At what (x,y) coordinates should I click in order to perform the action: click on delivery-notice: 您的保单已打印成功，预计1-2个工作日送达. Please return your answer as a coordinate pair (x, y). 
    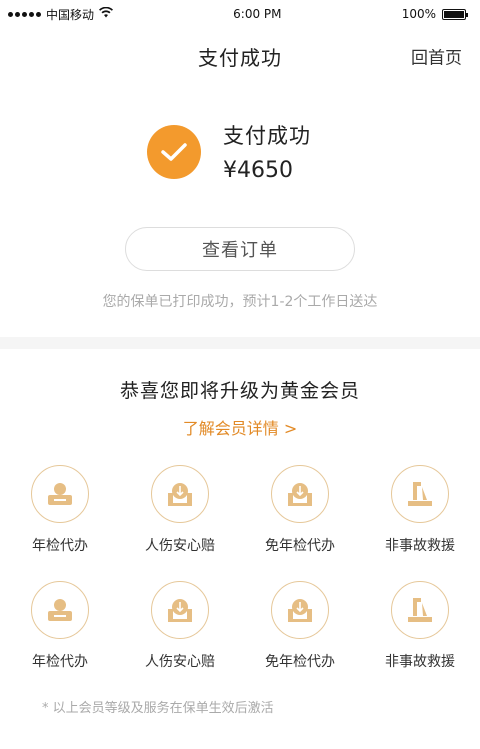
    Looking at the image, I should click on (240, 302).